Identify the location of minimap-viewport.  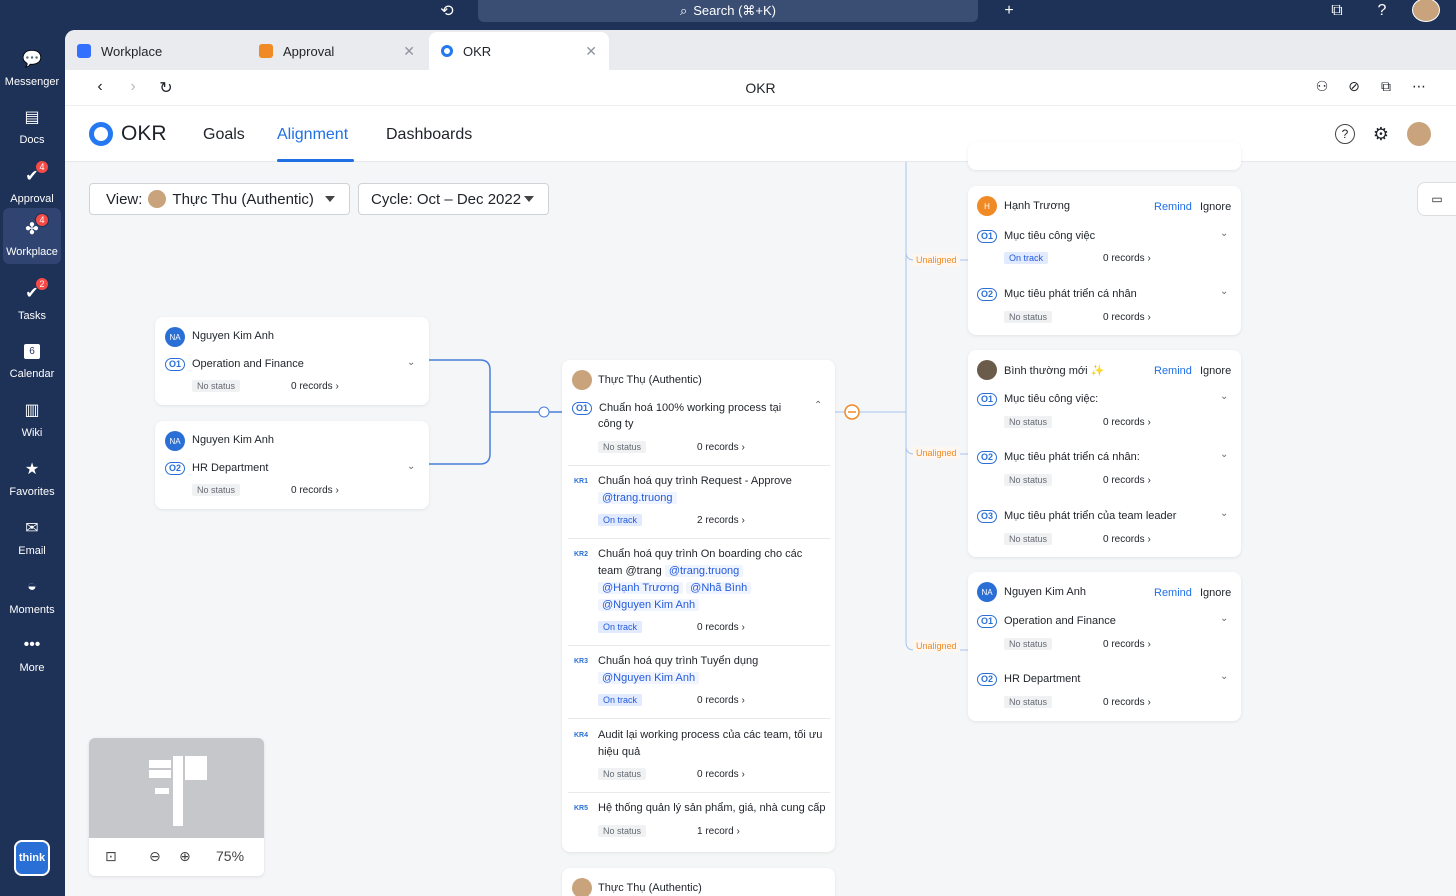
(176, 788).